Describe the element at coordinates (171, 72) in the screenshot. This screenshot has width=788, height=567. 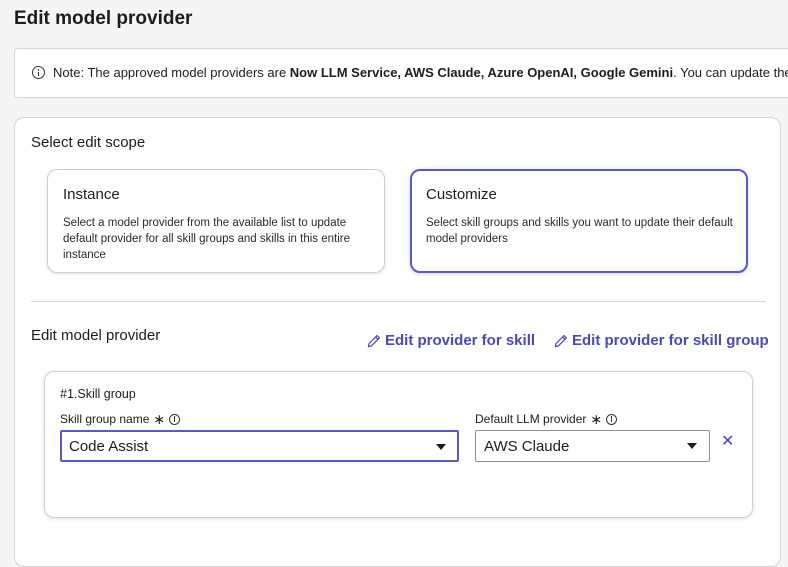
I see `note-prefix: Note: The approved model providers are` at that location.